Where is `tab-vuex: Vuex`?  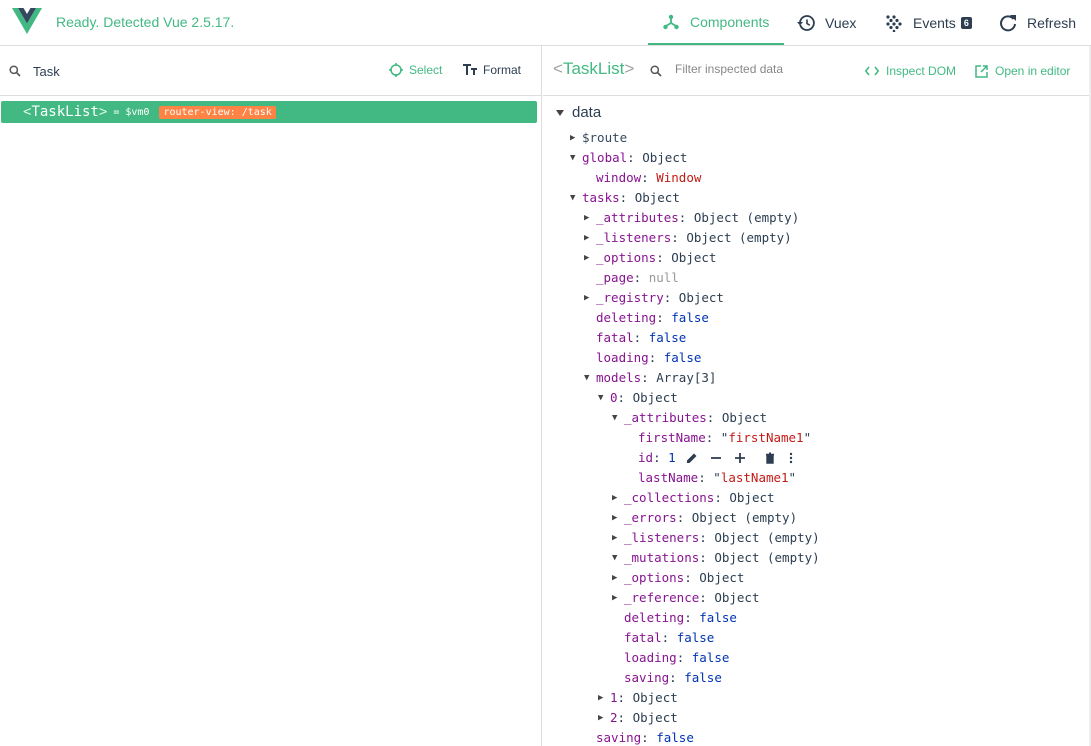 tab-vuex: Vuex is located at coordinates (826, 22).